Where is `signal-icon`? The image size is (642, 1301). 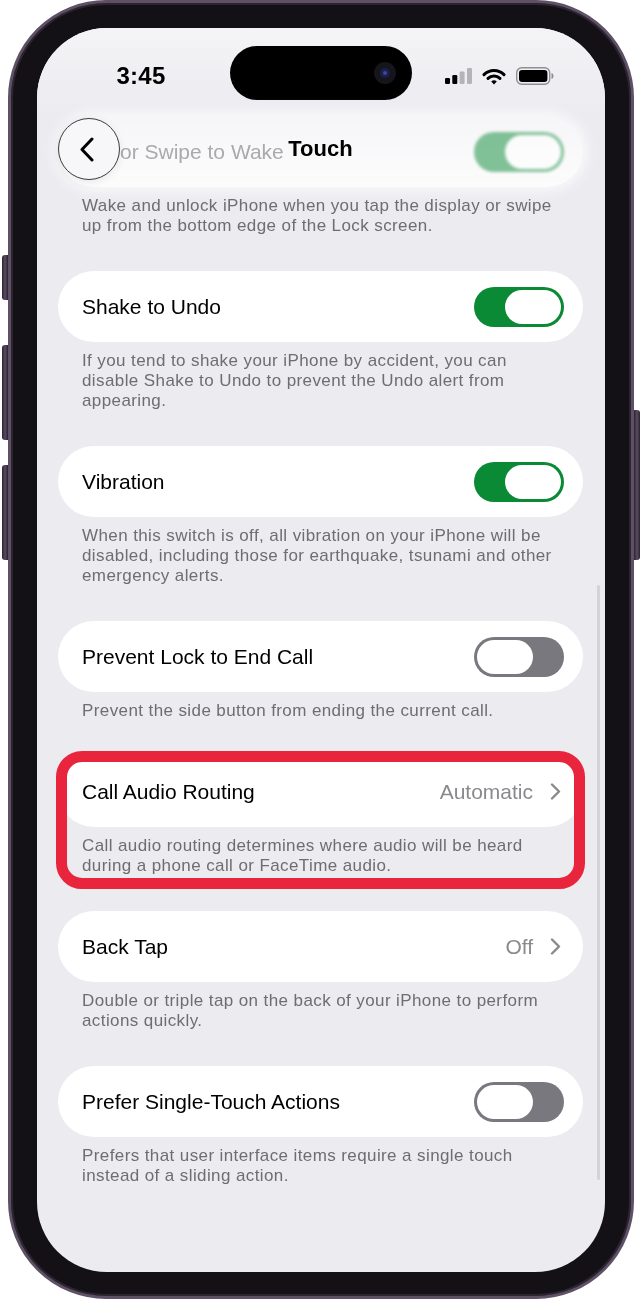
signal-icon is located at coordinates (458, 76).